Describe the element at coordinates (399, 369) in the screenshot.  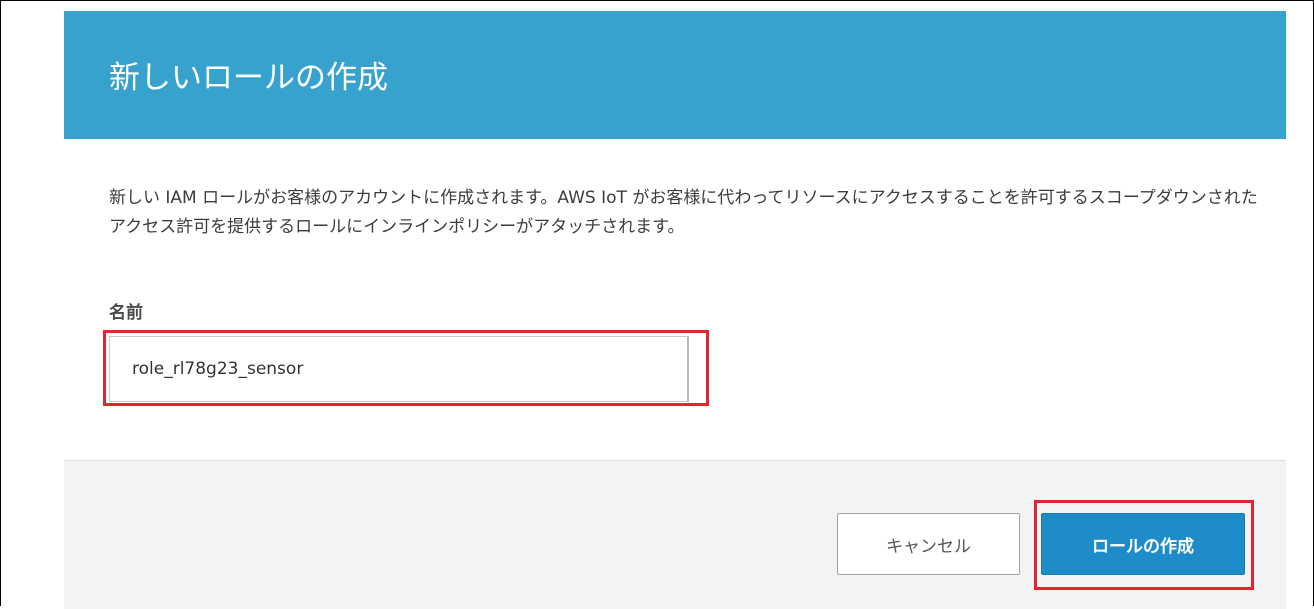
I see `role-name-input` at that location.